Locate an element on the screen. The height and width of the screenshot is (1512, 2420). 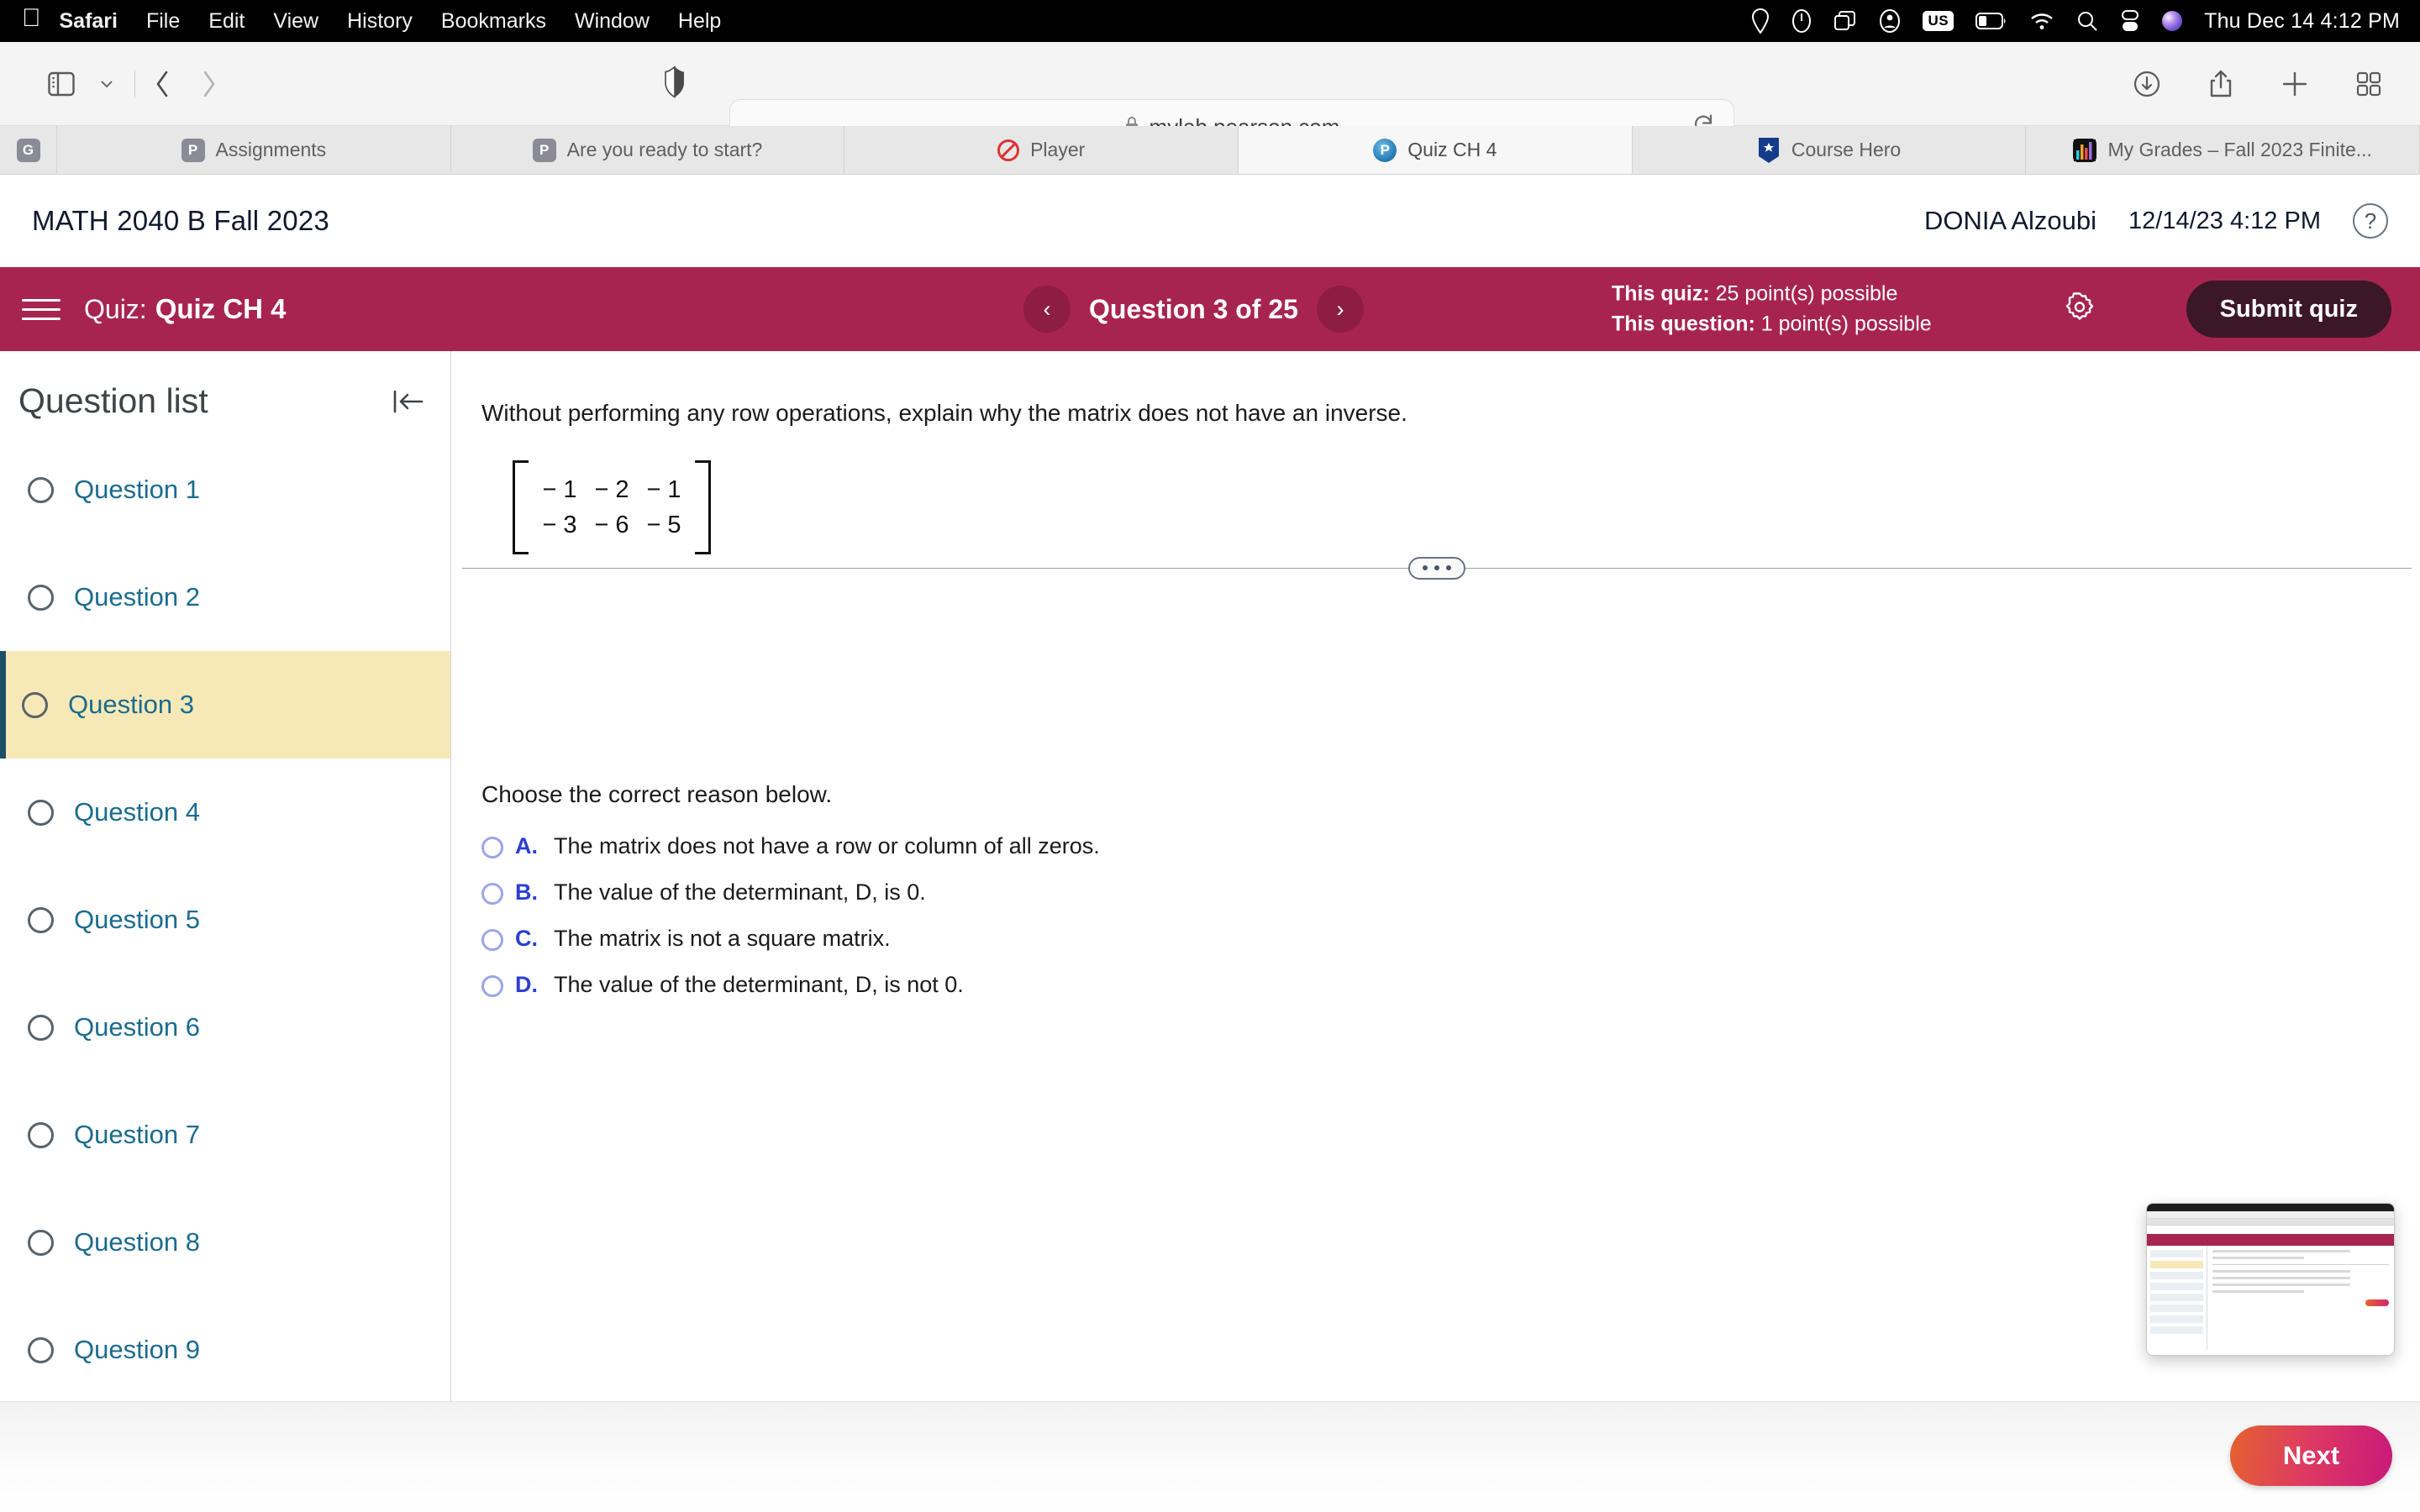
answer-option-c: C. The matrix is not a square matrix. is located at coordinates (790, 939).